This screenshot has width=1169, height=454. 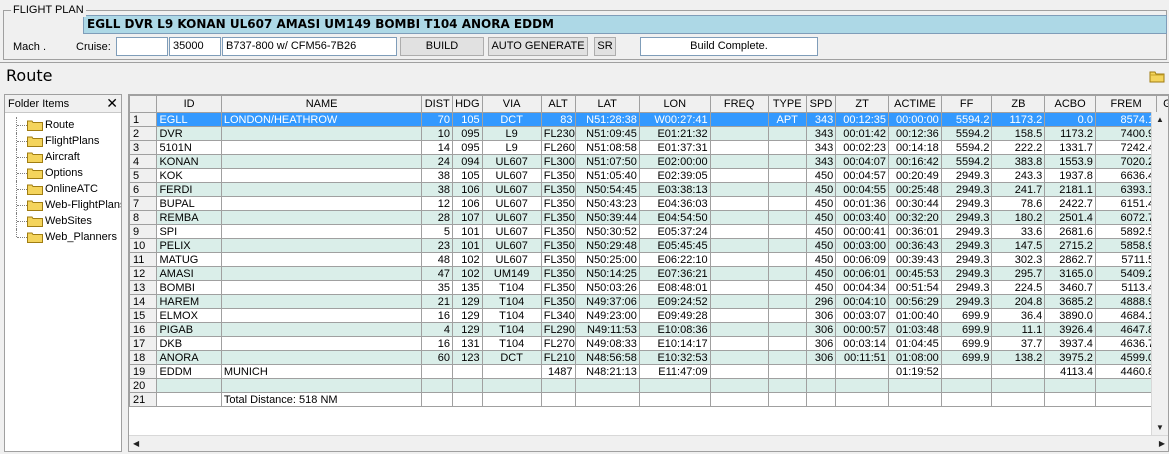 What do you see at coordinates (605, 46) in the screenshot?
I see `sr-button: SR` at bounding box center [605, 46].